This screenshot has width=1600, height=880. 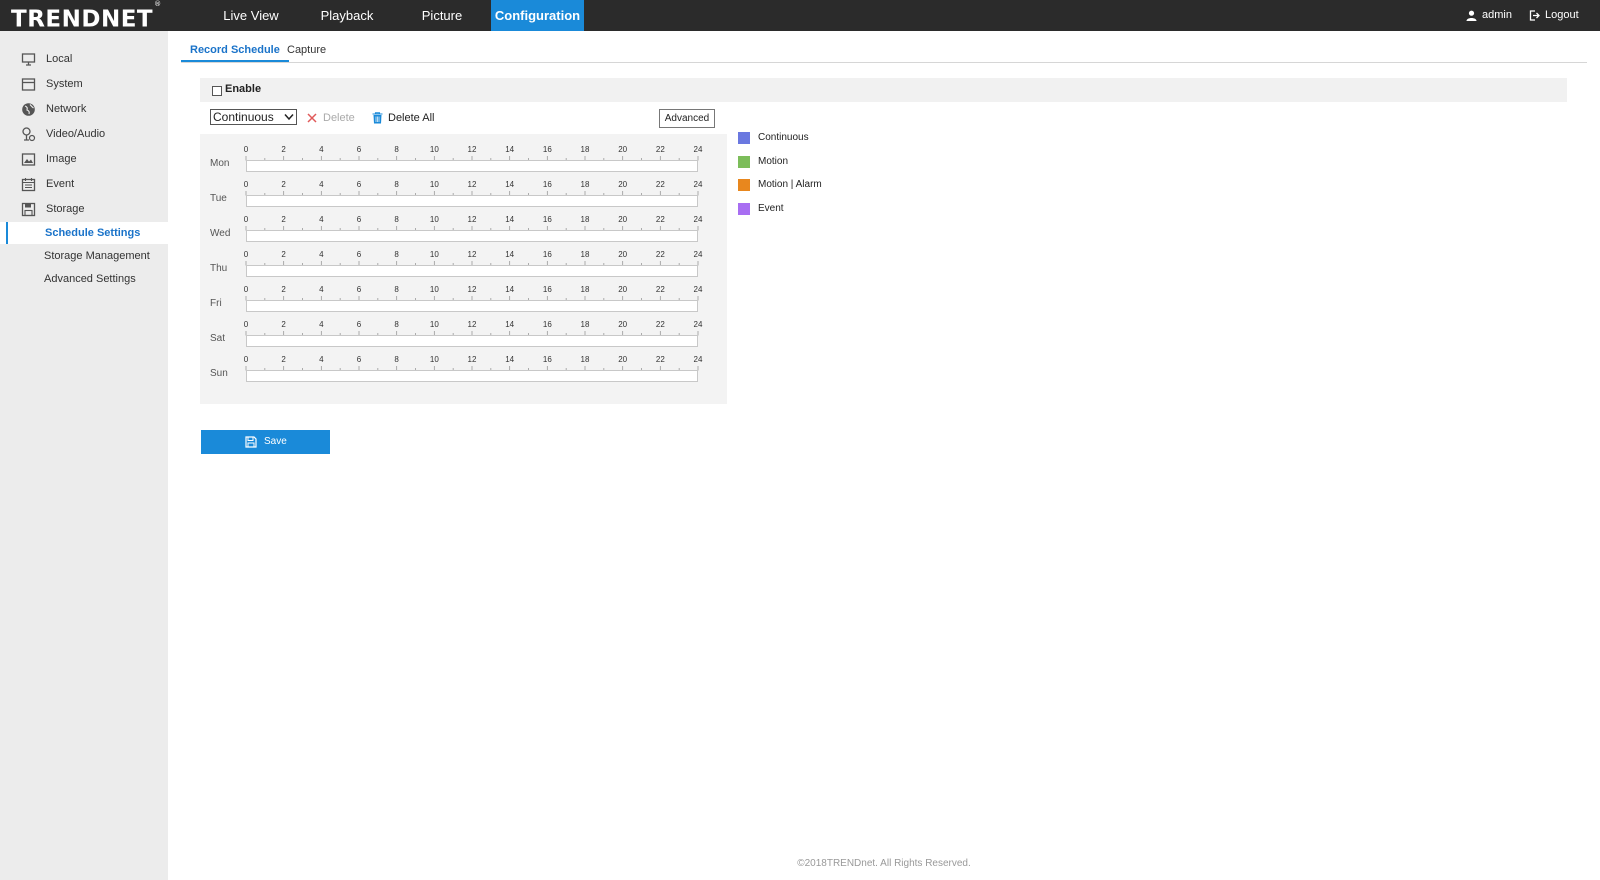 I want to click on user-icon, so click(x=1471, y=15).